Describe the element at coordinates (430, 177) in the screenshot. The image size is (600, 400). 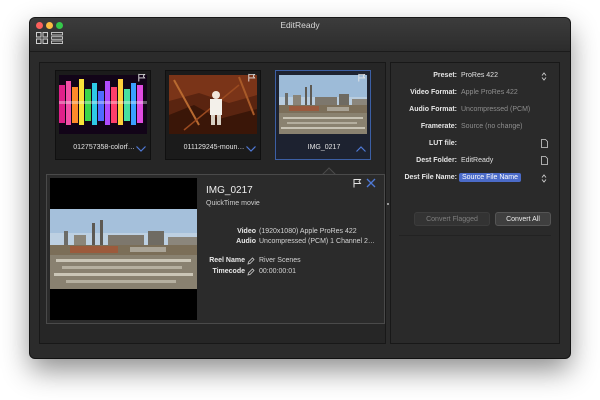
I see `dest-name-label: Dest File Name:` at that location.